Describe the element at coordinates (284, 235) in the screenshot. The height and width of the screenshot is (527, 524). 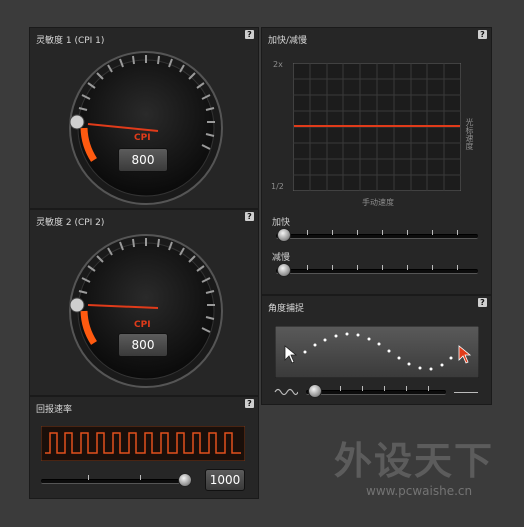
I see `accelerate-slider-knob` at that location.